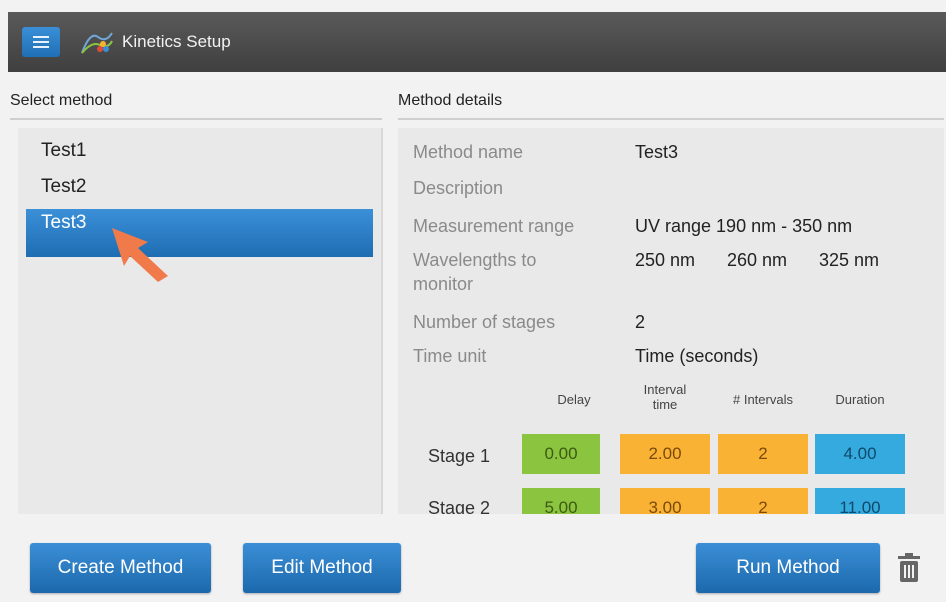 This screenshot has height=602, width=946. I want to click on run-method-button: Run Method, so click(788, 568).